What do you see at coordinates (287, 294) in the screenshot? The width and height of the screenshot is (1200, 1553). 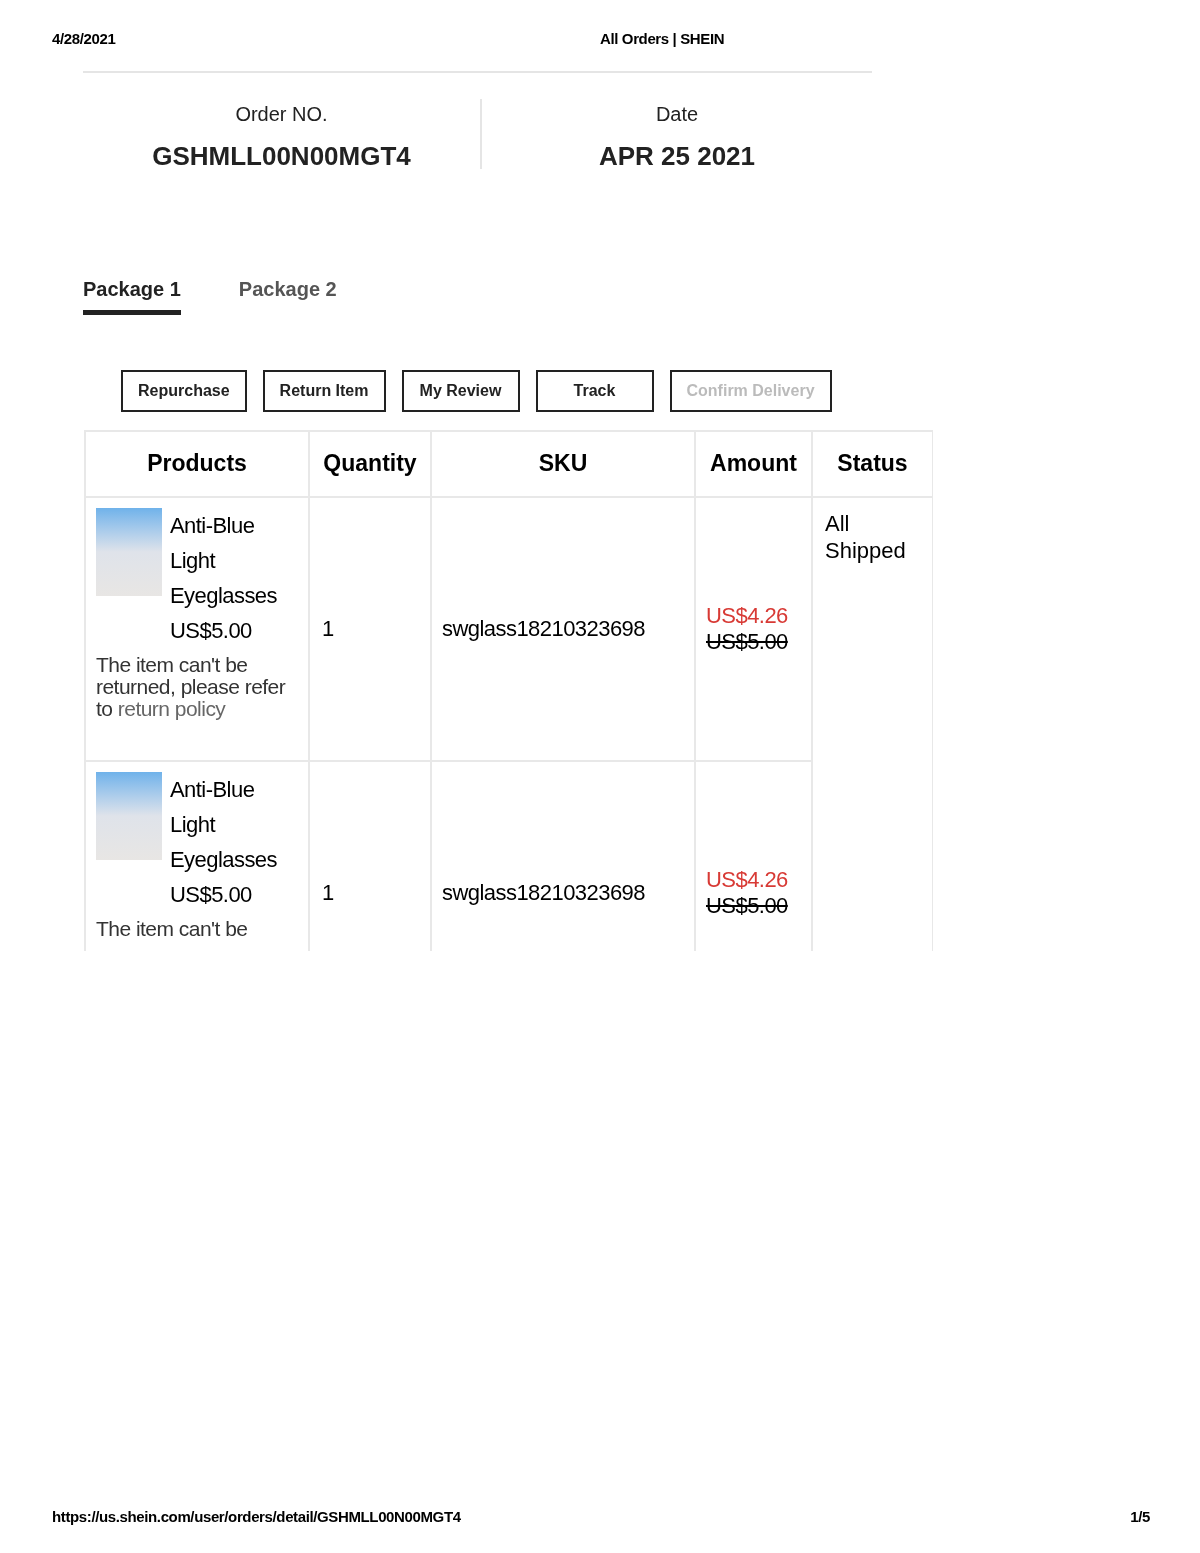 I see `package-tab: Package 2` at bounding box center [287, 294].